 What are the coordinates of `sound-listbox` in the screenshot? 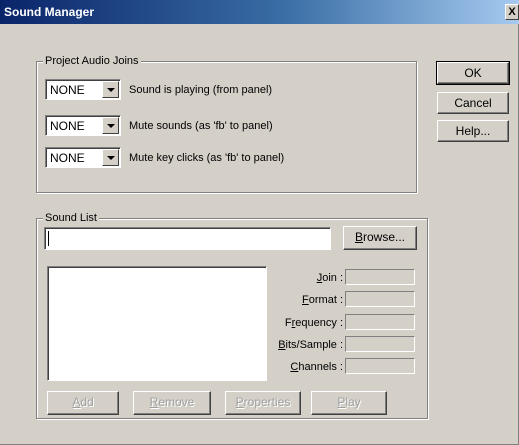 It's located at (157, 323).